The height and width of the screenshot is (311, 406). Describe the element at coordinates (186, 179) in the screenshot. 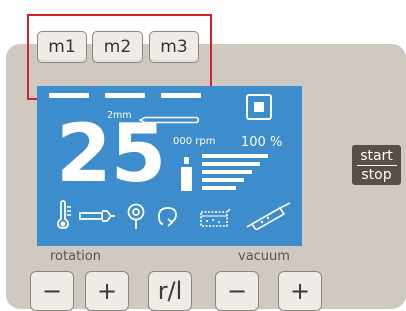

I see `vacuum-indicator-bar` at that location.